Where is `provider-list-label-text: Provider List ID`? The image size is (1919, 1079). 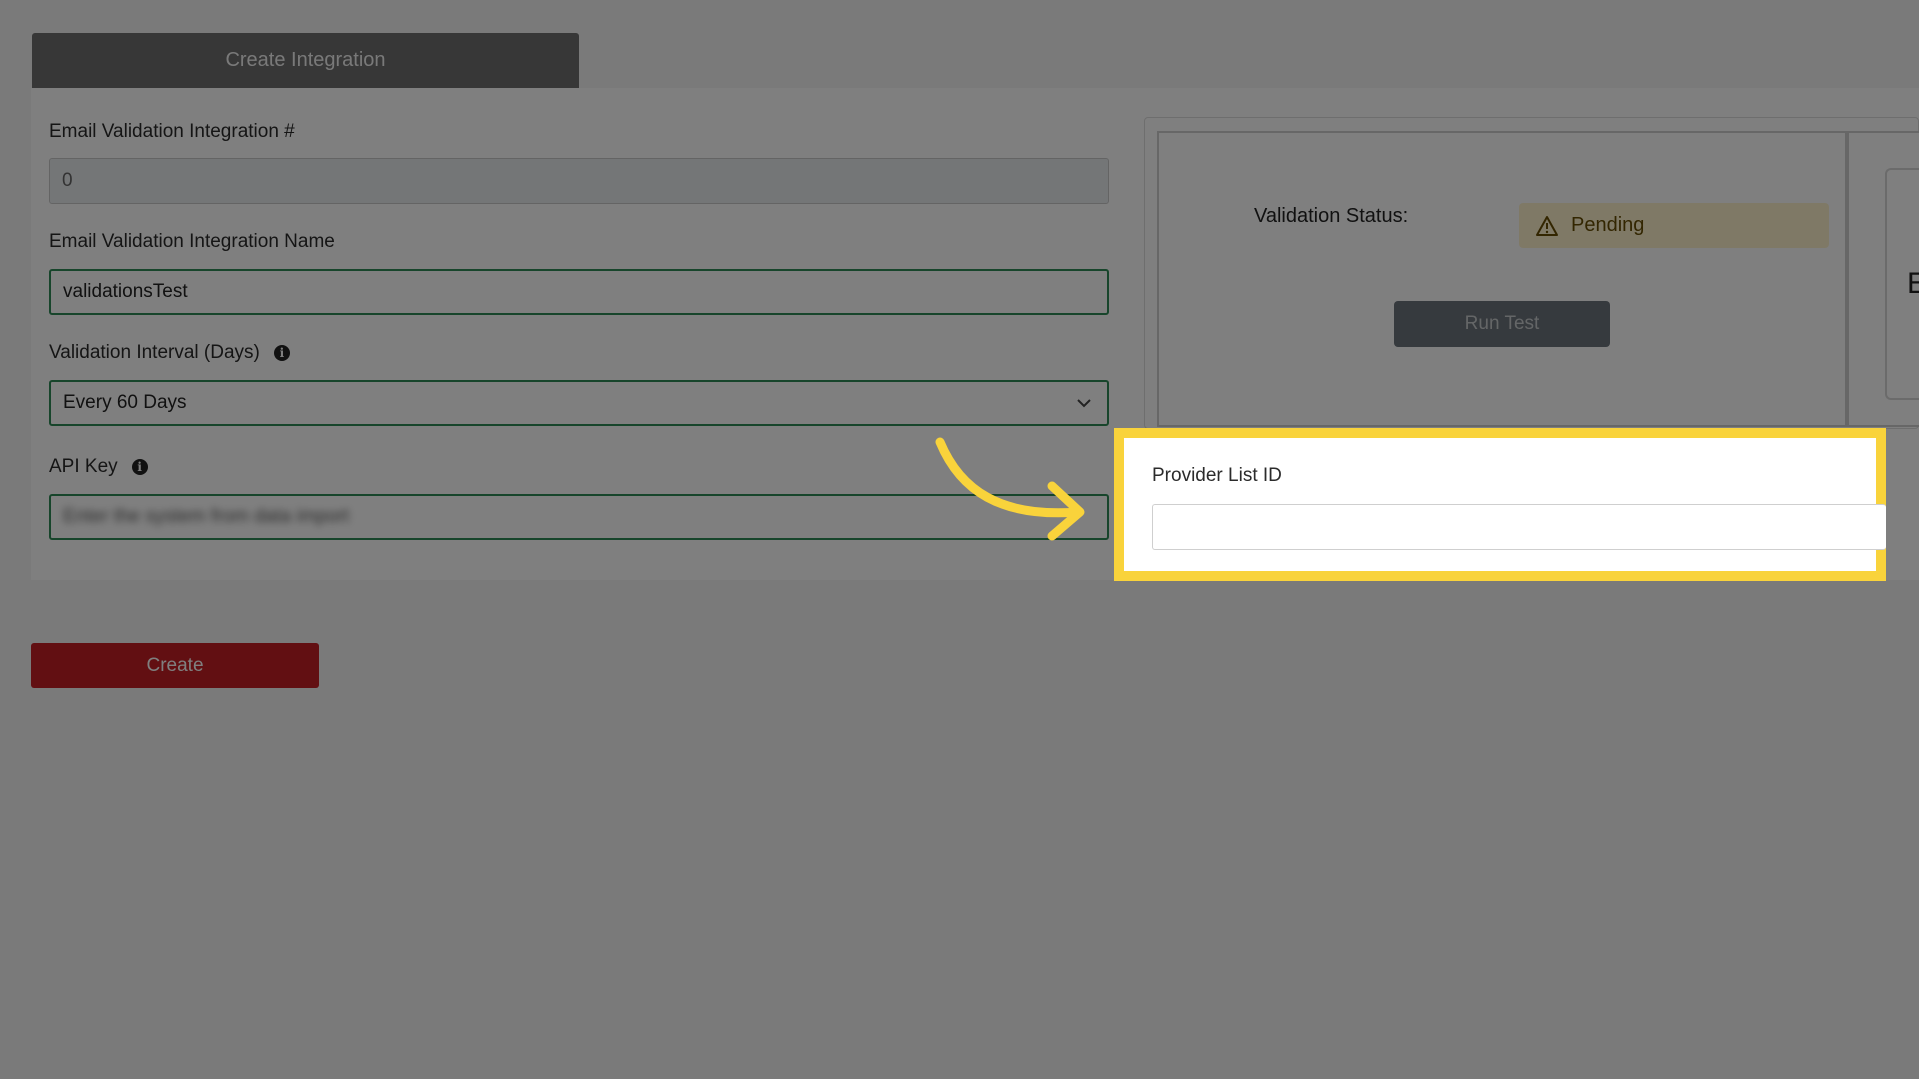
provider-list-label-text: Provider List ID is located at coordinates (1217, 475).